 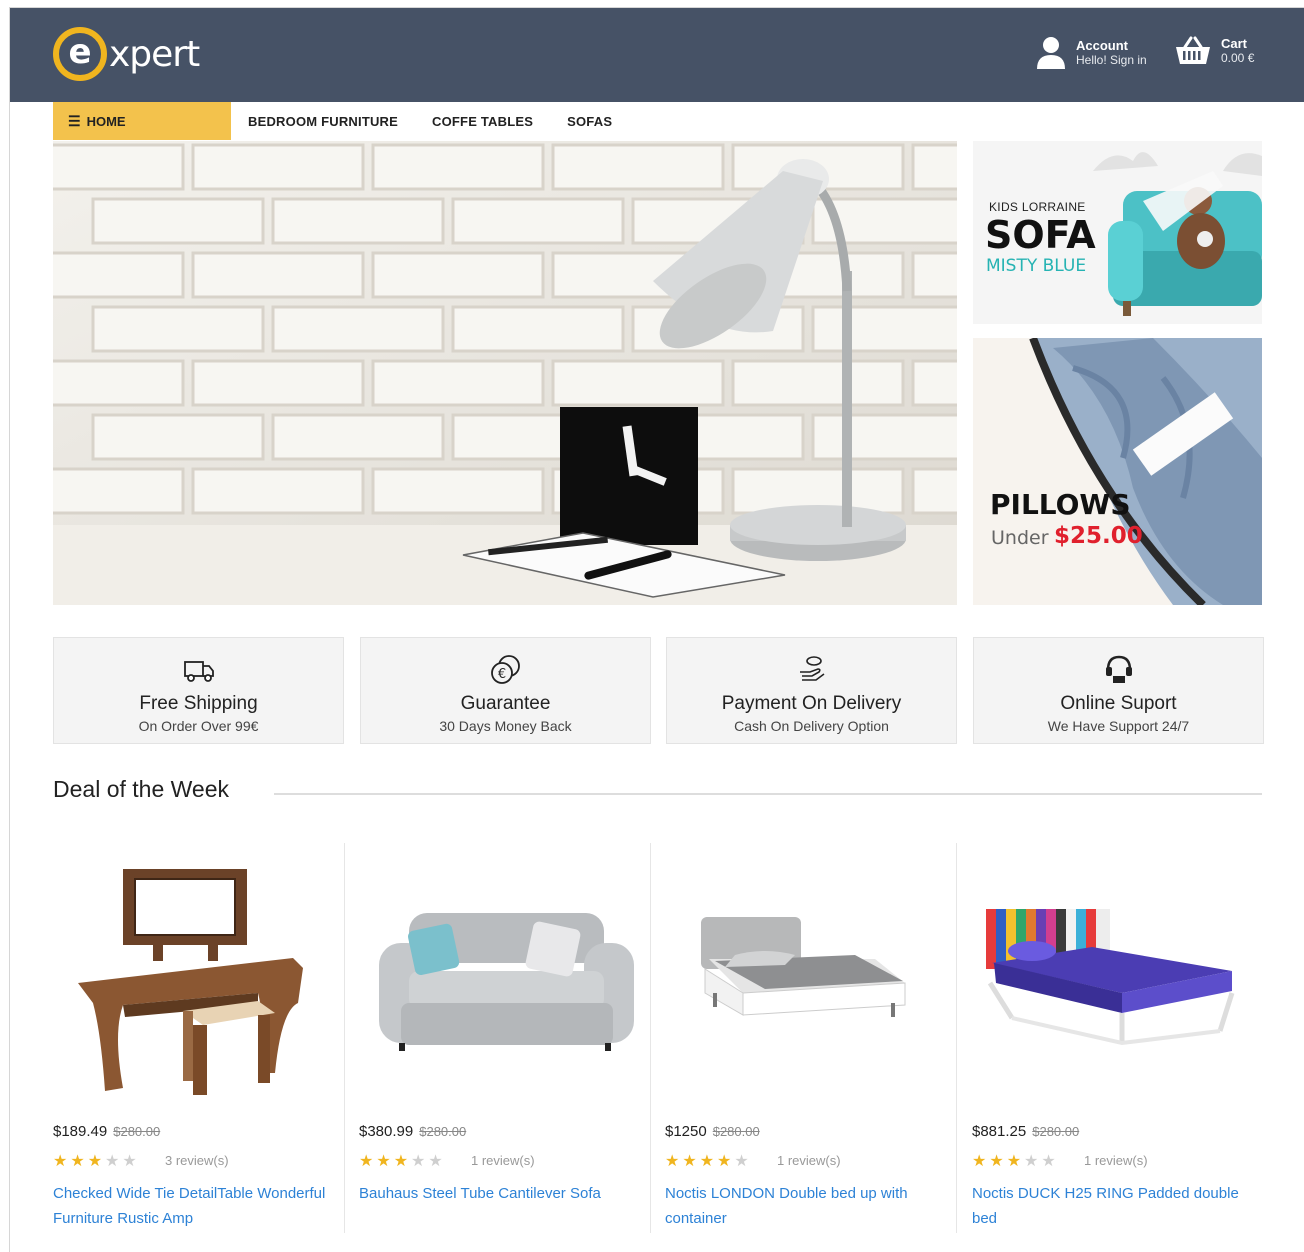 I want to click on cart-link: Cart 0.00 €, so click(x=1214, y=51).